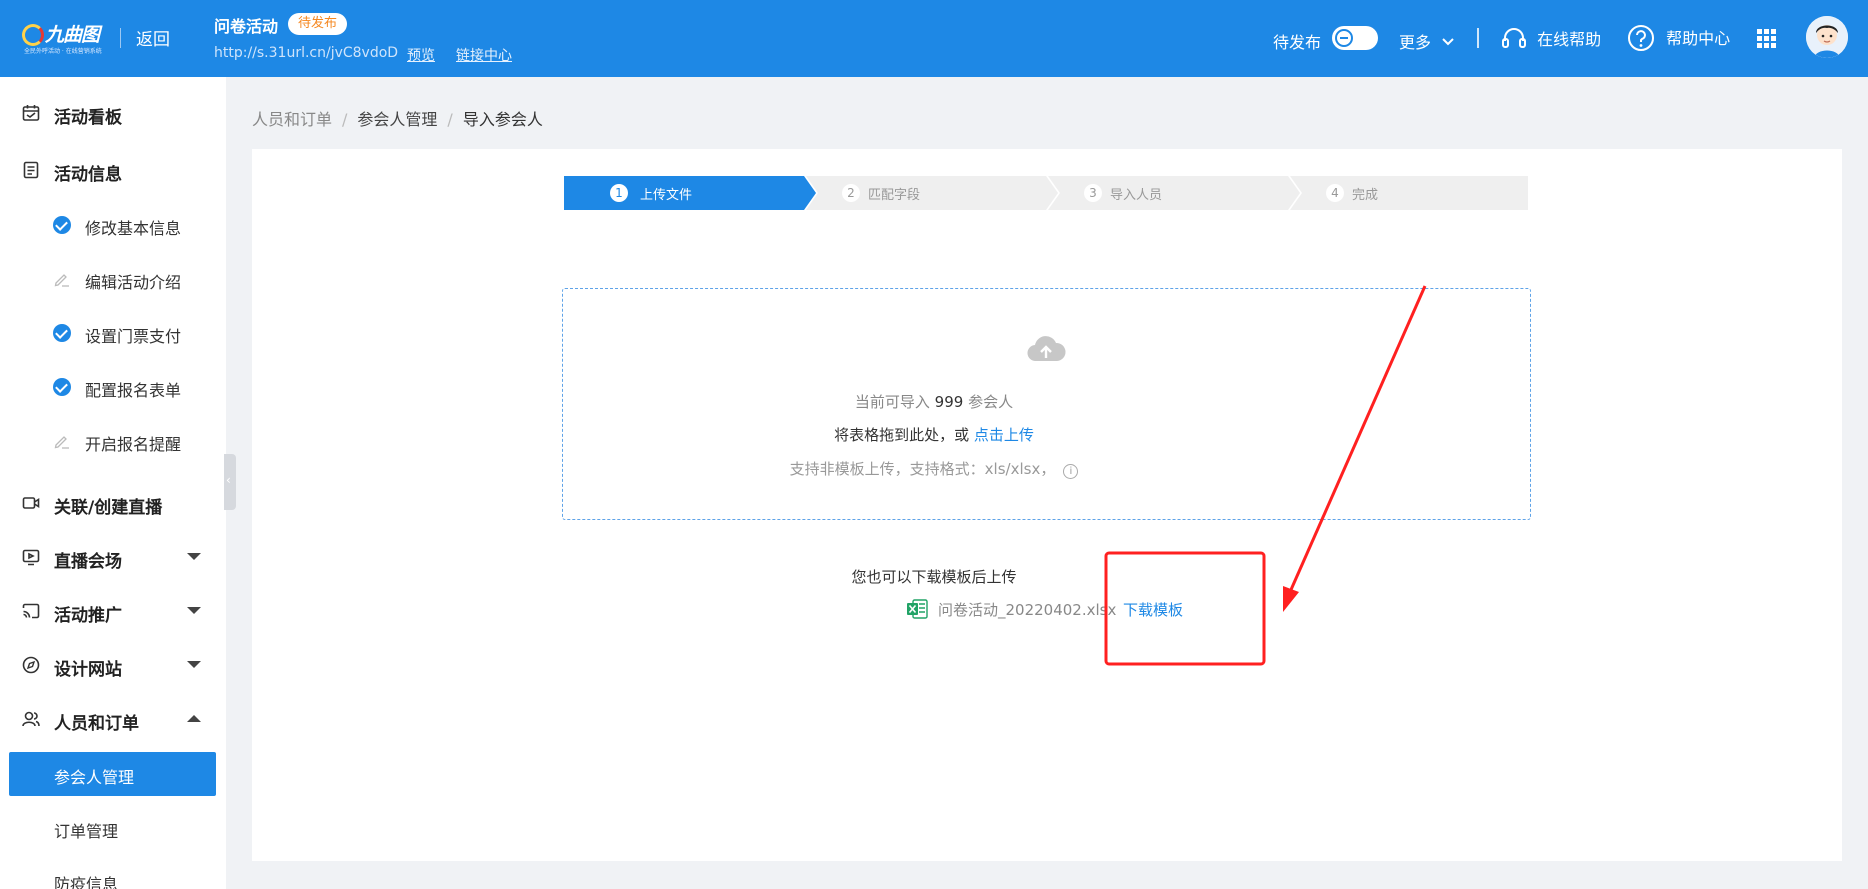 The image size is (1868, 889). Describe the element at coordinates (1093, 193) in the screenshot. I see `step-number: 3` at that location.